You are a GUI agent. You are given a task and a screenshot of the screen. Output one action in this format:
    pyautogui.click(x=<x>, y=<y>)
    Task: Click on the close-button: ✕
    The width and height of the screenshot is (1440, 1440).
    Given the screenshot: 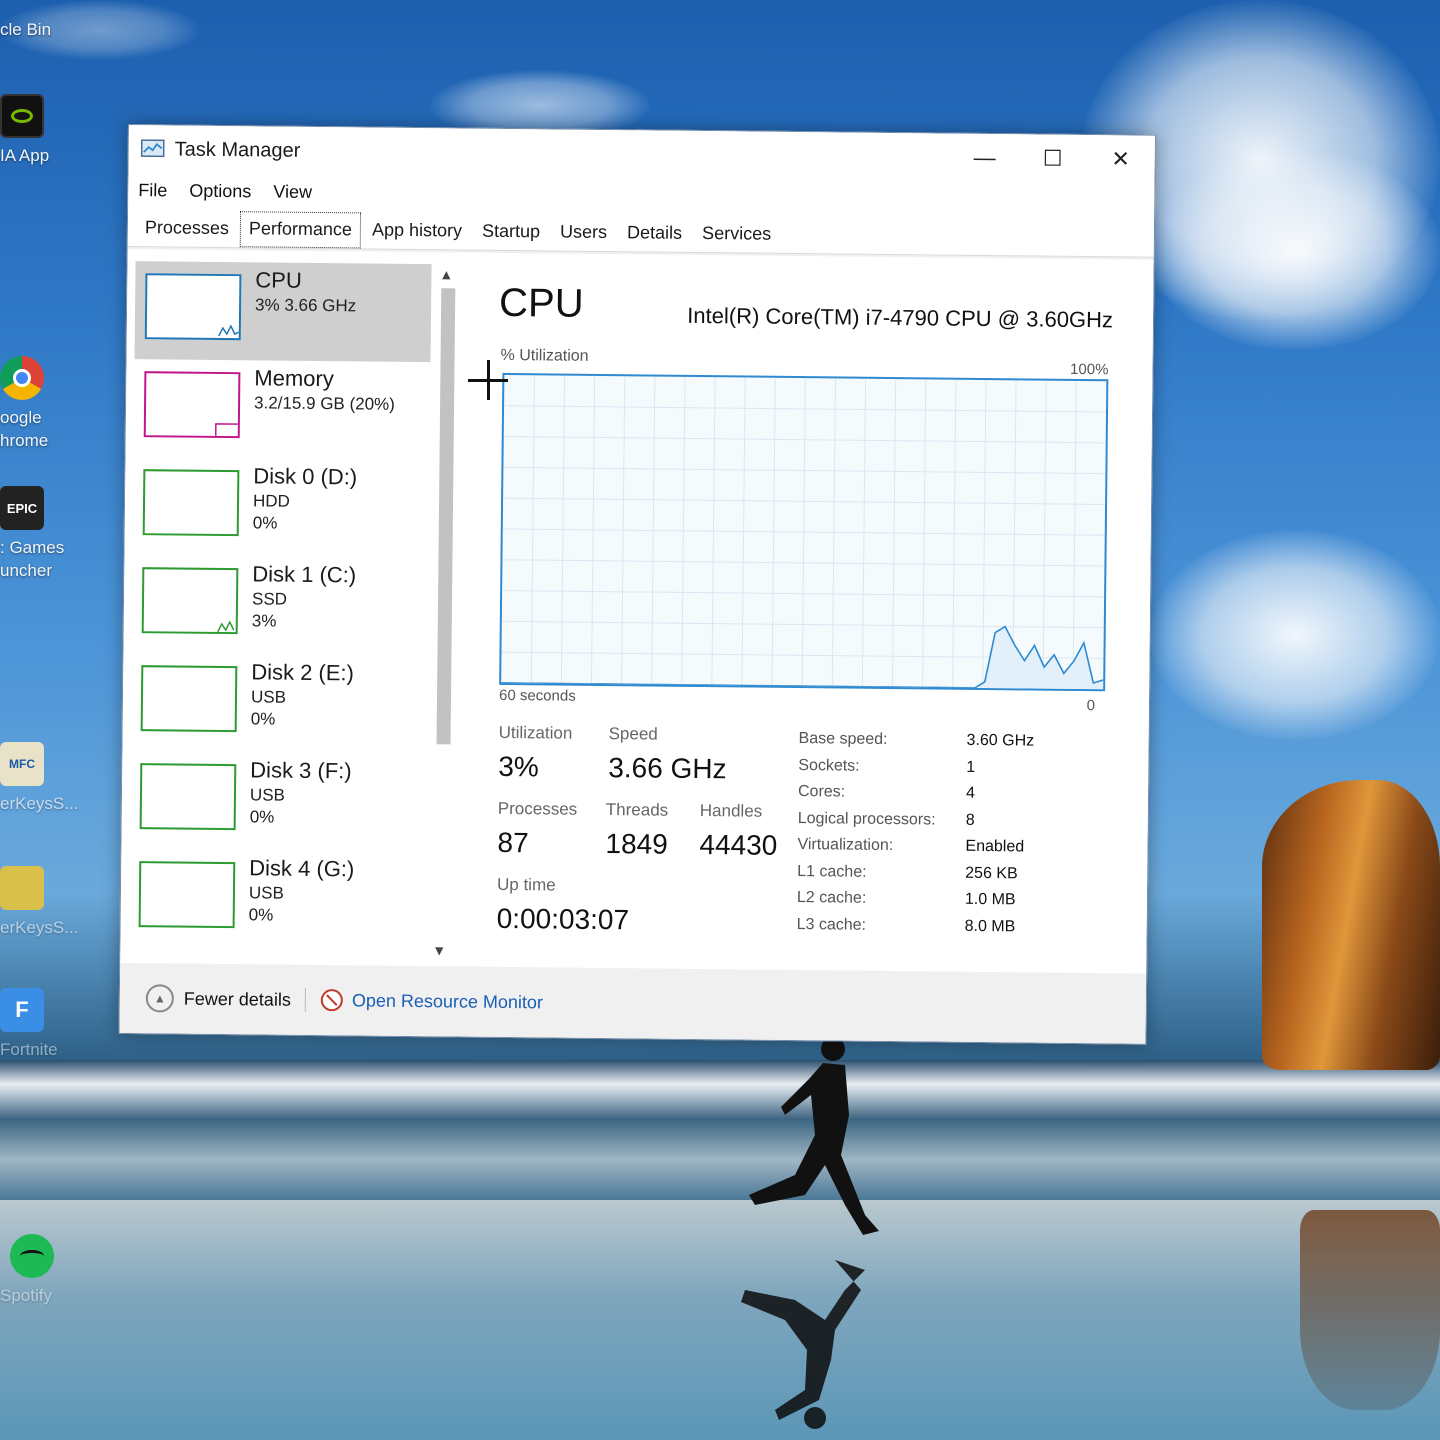 What is the action you would take?
    pyautogui.click(x=1120, y=159)
    